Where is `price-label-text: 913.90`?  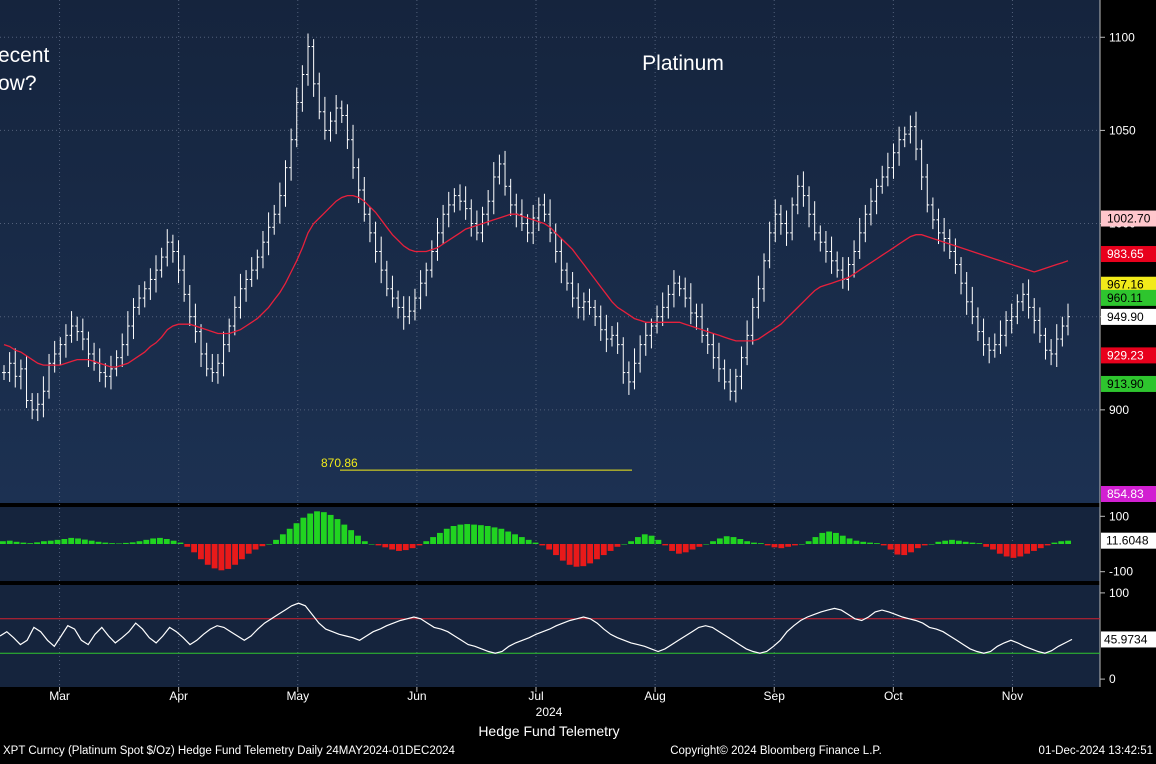 price-label-text: 913.90 is located at coordinates (1125, 384).